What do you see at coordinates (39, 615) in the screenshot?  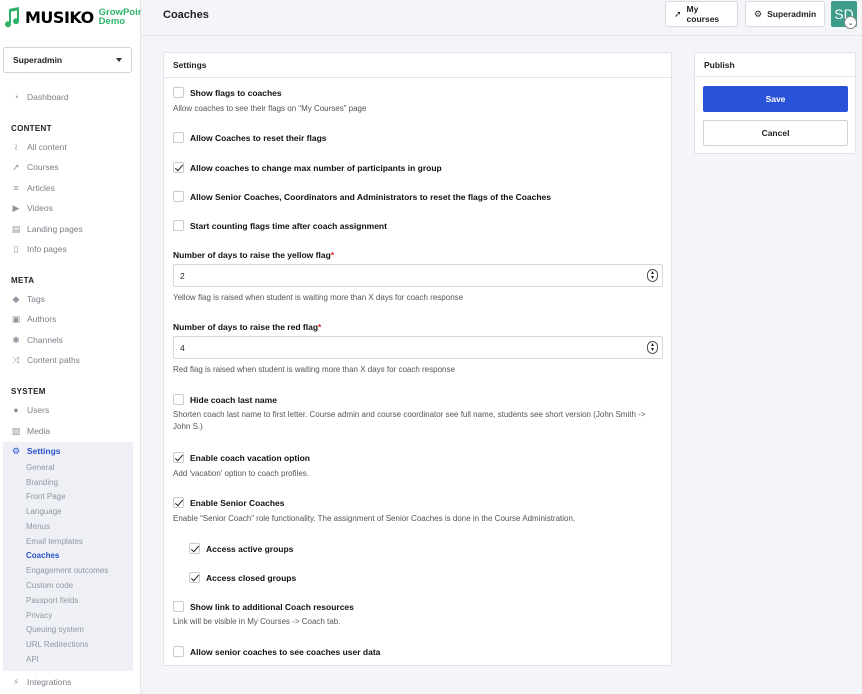 I see `sub-privacy: Privacy` at bounding box center [39, 615].